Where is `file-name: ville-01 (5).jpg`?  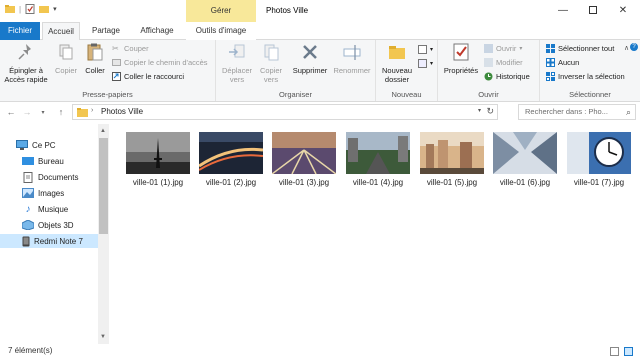
file-name: ville-01 (5).jpg is located at coordinates (452, 182).